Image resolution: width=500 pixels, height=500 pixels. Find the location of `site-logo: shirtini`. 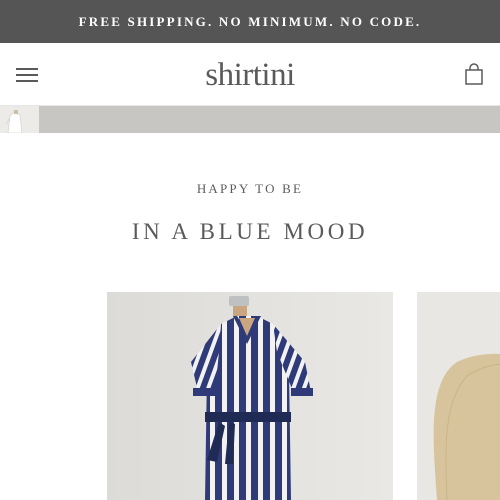

site-logo: shirtini is located at coordinates (250, 75).